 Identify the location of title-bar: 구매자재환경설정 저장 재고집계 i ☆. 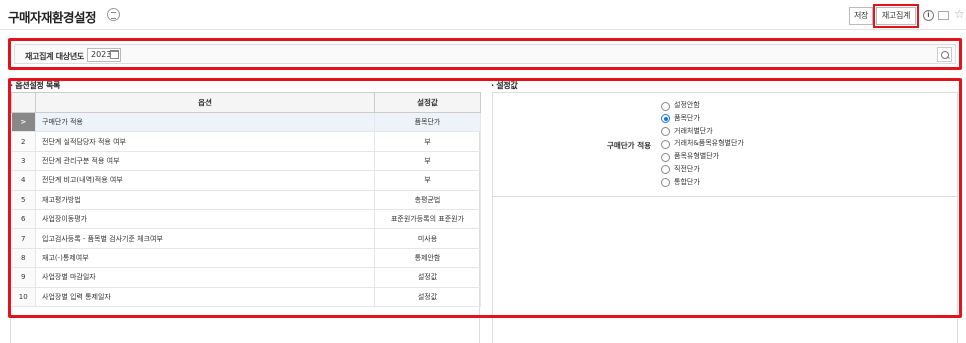
(483, 15).